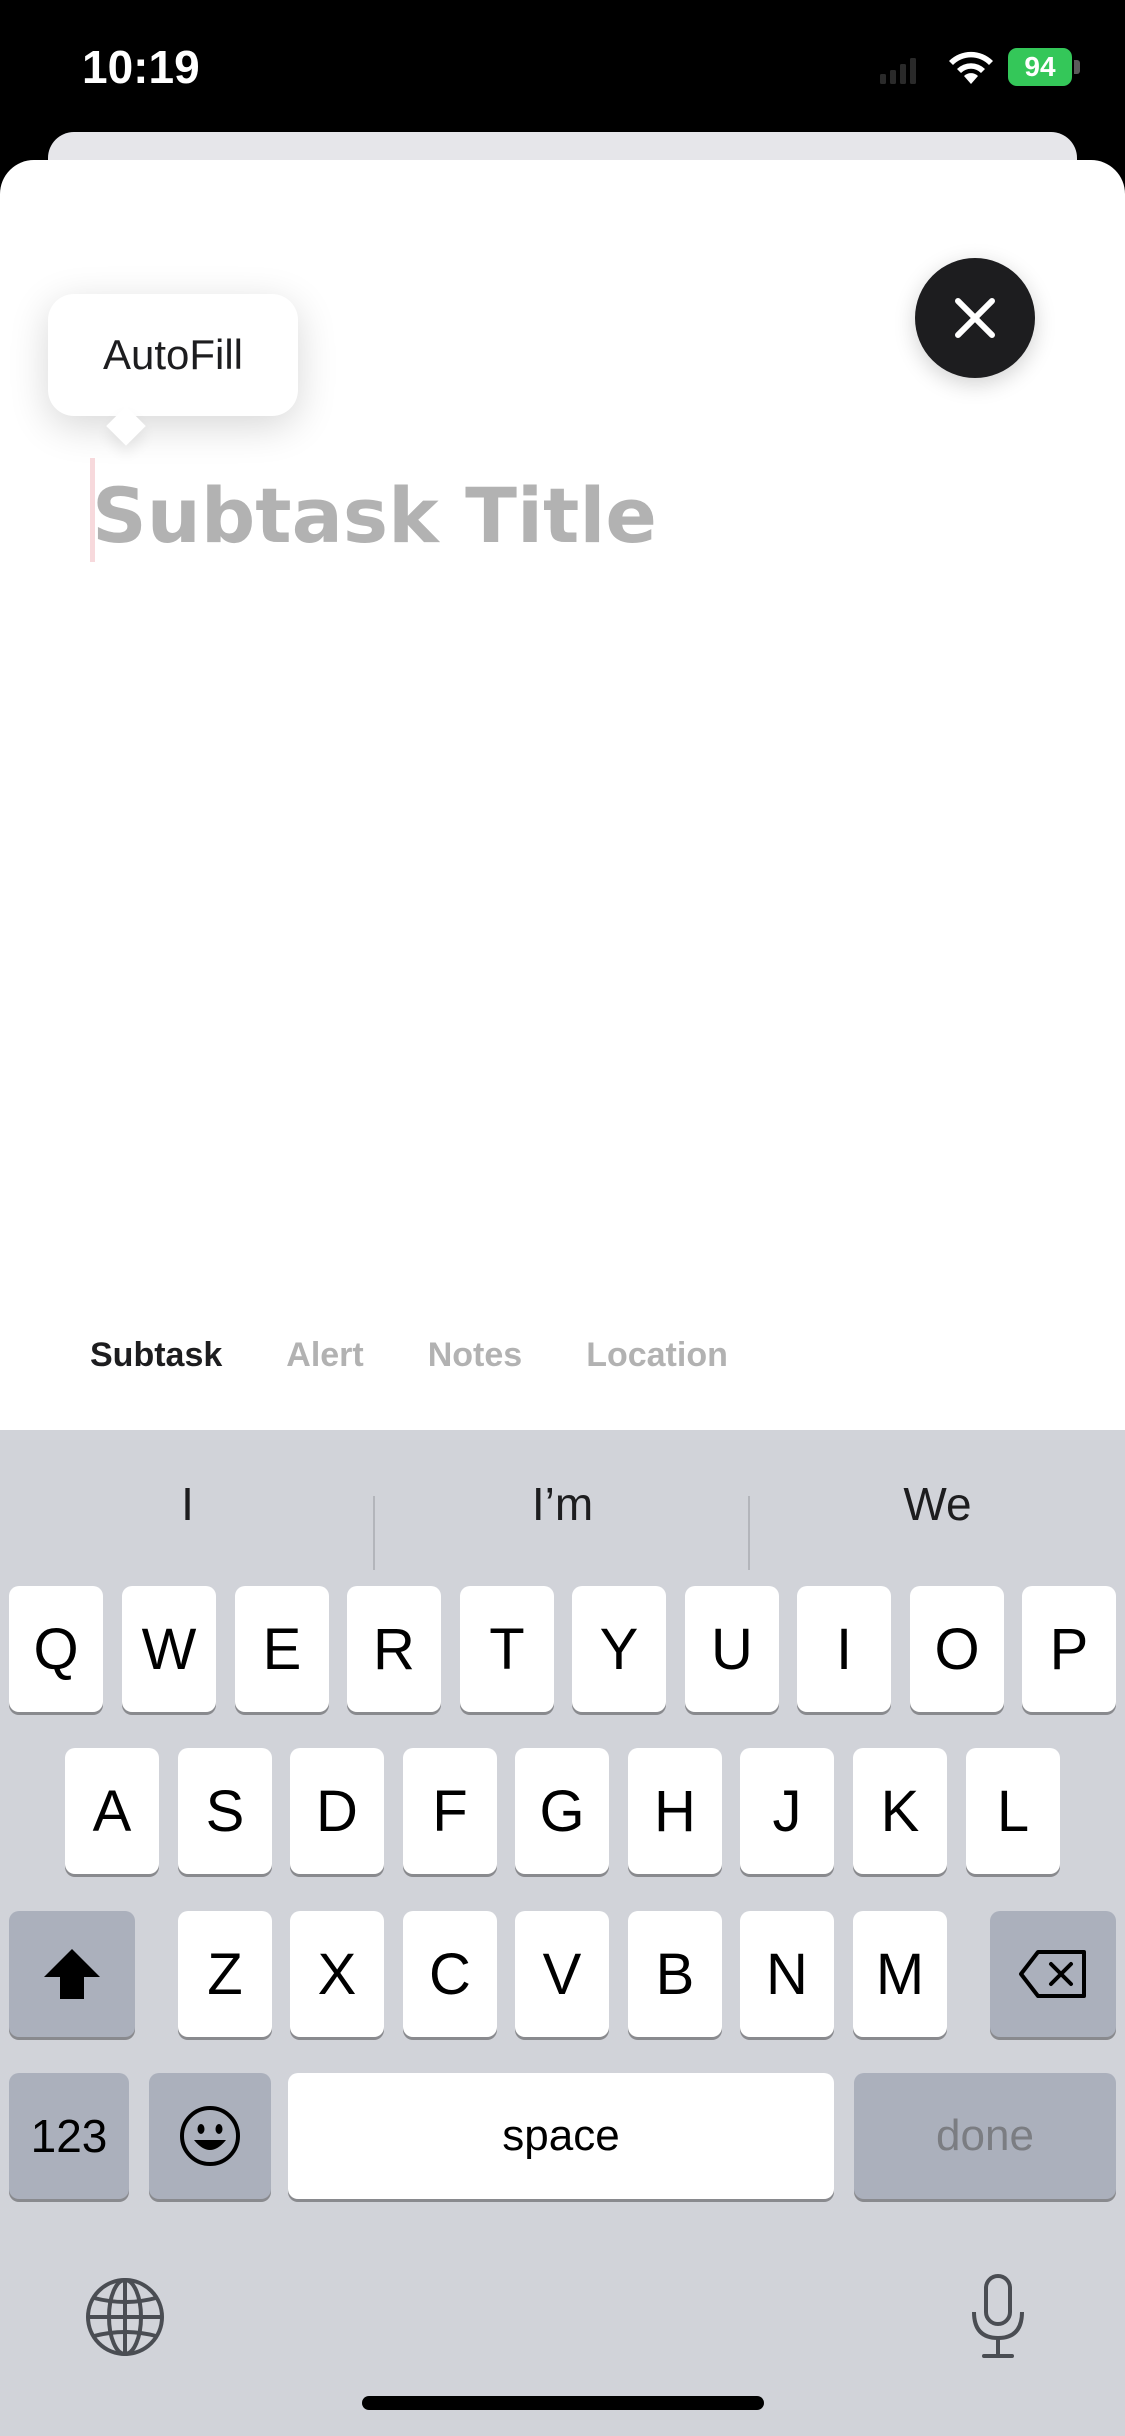 This screenshot has height=2436, width=1125. I want to click on key-x: X, so click(337, 1974).